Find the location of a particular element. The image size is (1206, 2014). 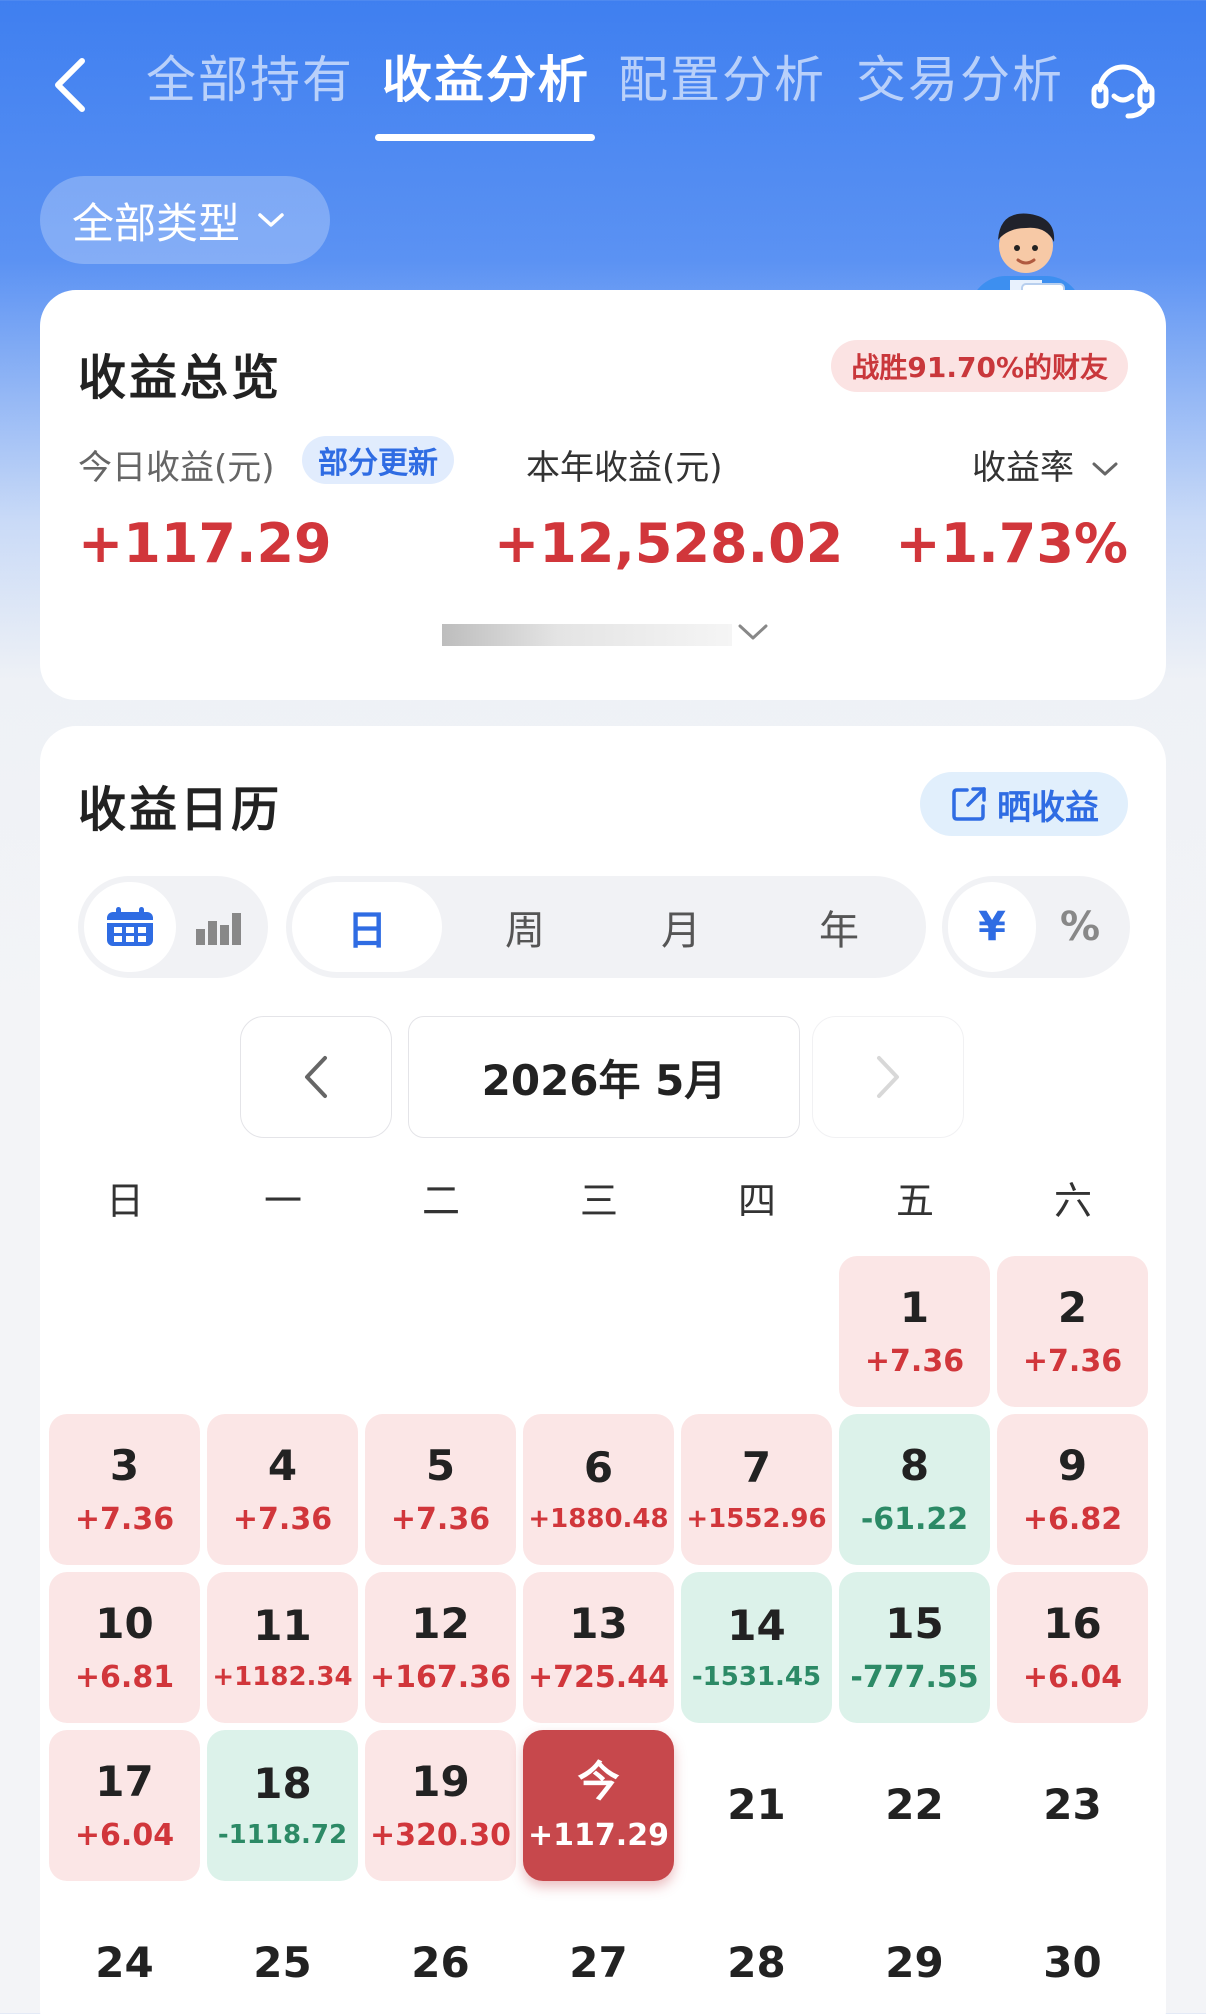

day-number: 29 is located at coordinates (914, 1963).